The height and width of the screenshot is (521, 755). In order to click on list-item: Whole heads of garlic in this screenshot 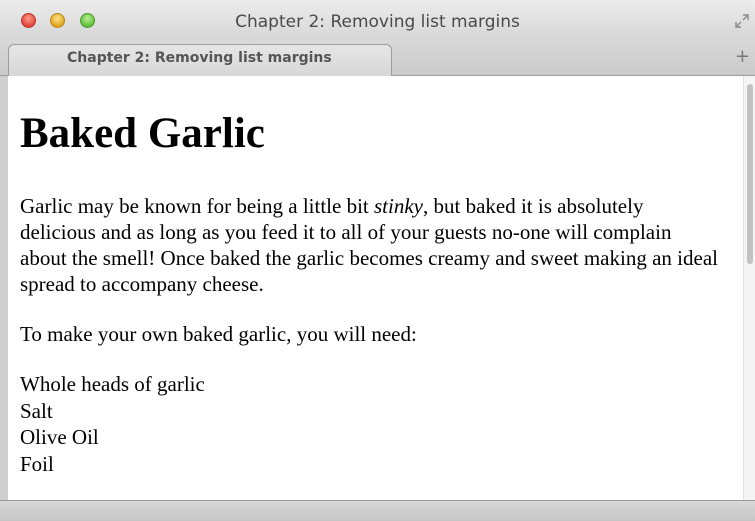, I will do `click(112, 384)`.